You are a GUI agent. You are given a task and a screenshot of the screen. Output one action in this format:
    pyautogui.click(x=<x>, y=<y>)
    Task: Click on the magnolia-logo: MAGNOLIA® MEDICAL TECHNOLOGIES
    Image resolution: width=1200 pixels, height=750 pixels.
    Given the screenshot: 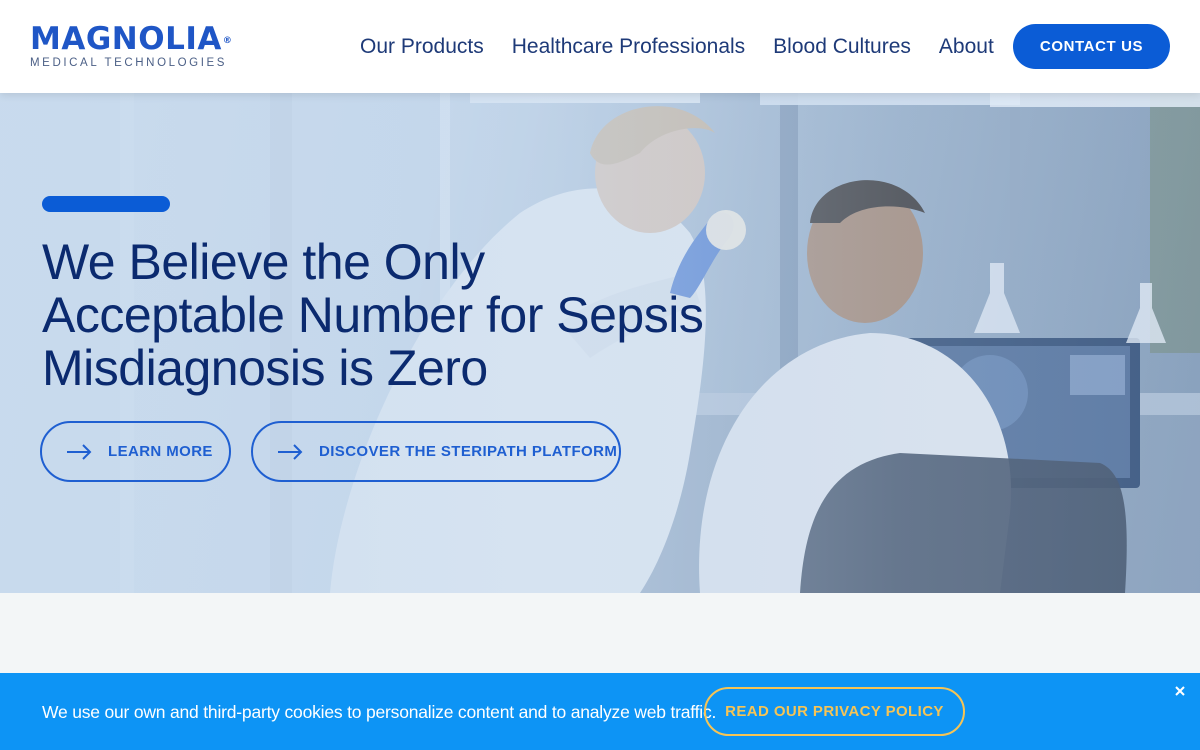 What is the action you would take?
    pyautogui.click(x=131, y=46)
    